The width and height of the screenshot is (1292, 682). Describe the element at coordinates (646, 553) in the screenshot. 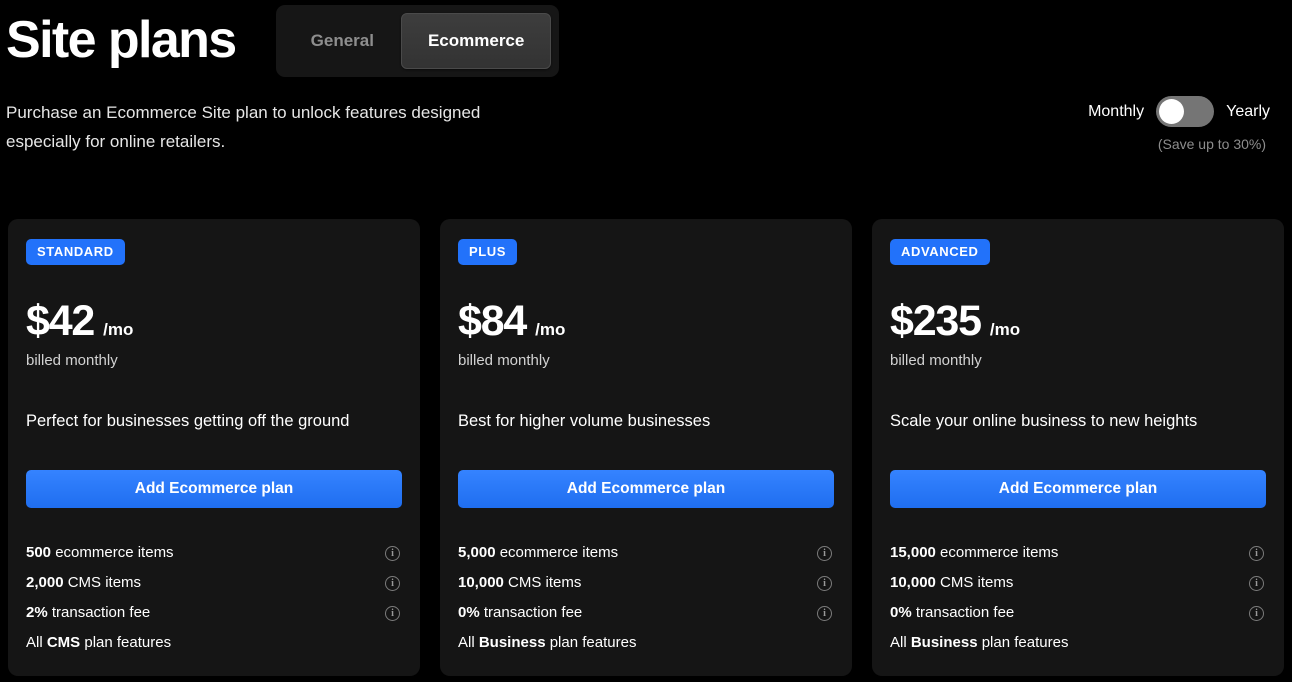

I see `plan-feature-row: 5,000 ecommerce items i` at that location.